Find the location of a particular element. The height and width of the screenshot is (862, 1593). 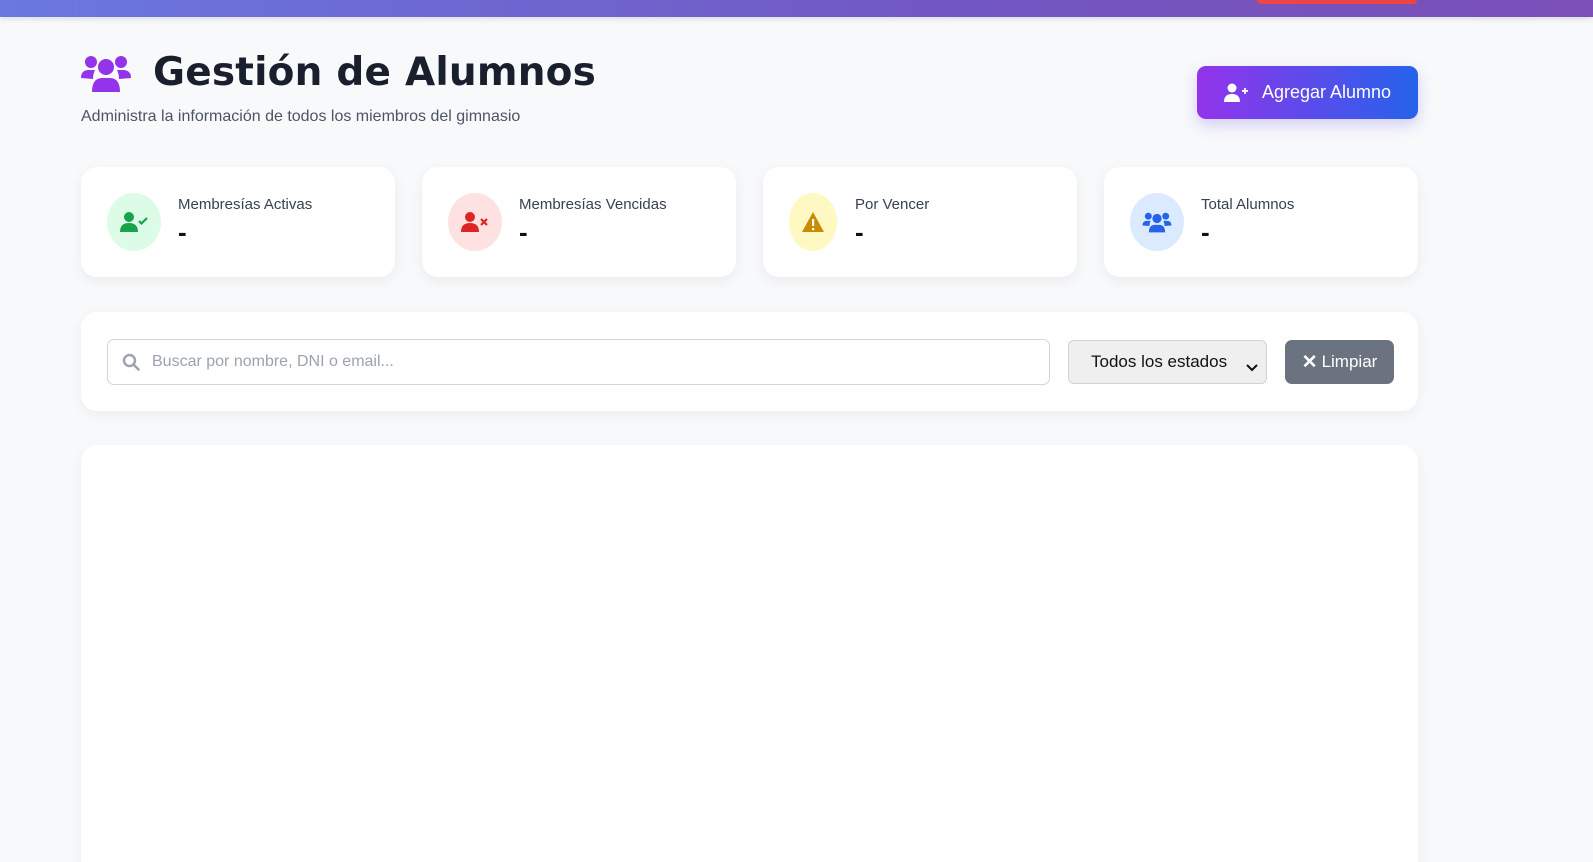

stat-label: Total Alumnos is located at coordinates (1248, 204).